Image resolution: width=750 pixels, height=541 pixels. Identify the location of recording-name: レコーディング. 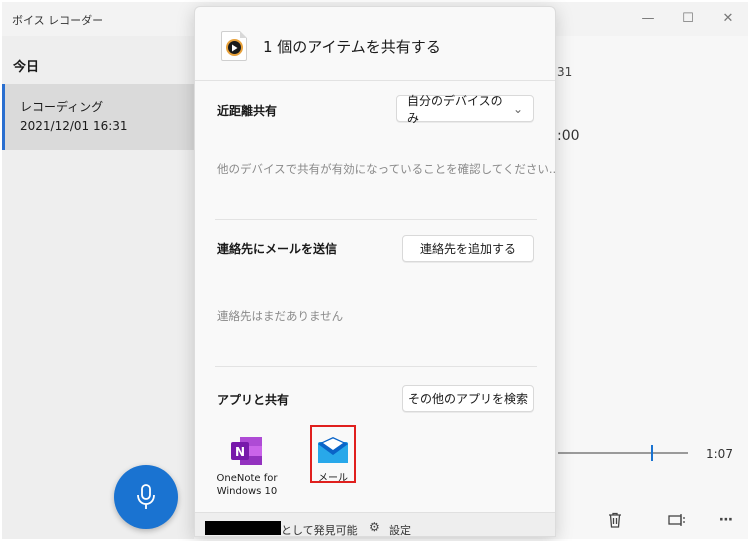
(62, 107).